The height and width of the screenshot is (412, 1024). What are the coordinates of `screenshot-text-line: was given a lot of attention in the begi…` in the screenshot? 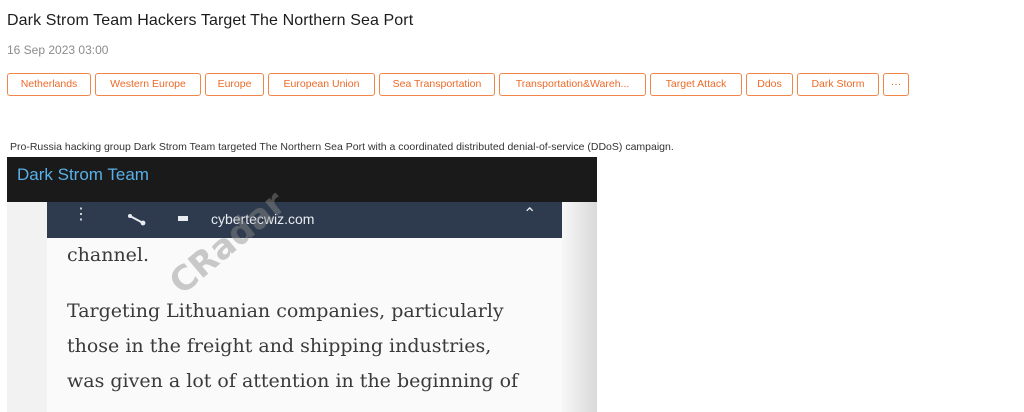 It's located at (293, 381).